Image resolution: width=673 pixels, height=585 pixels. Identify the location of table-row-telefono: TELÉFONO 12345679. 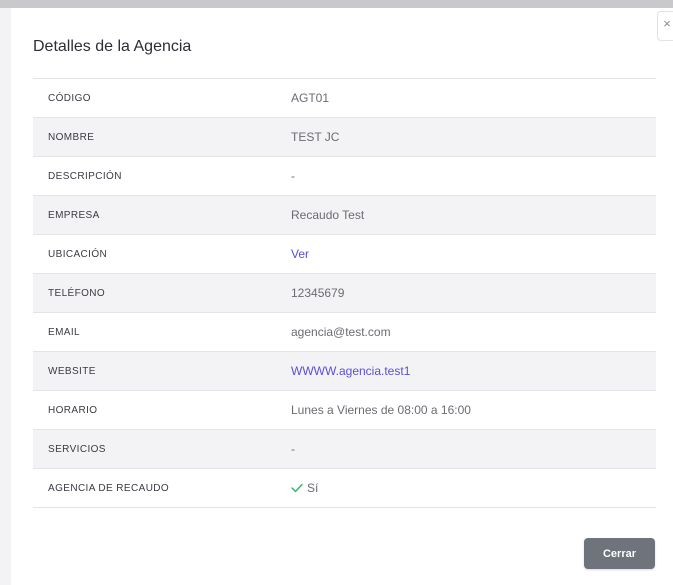
(344, 293).